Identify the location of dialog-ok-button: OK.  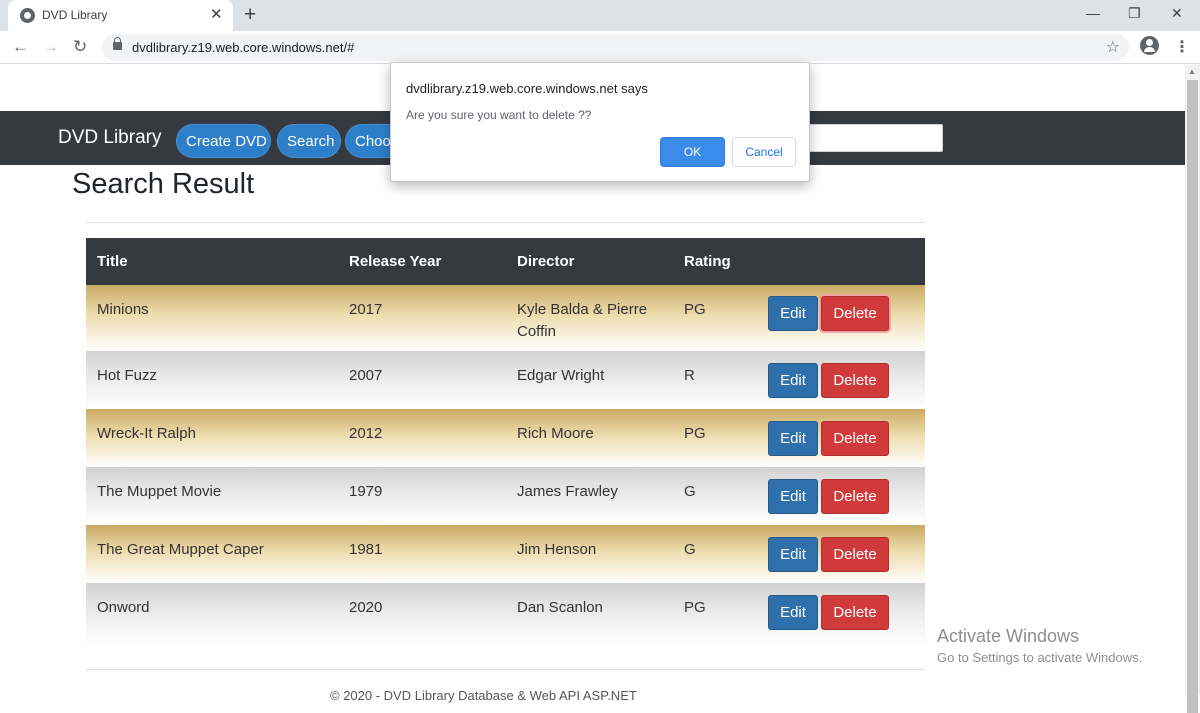
(692, 152).